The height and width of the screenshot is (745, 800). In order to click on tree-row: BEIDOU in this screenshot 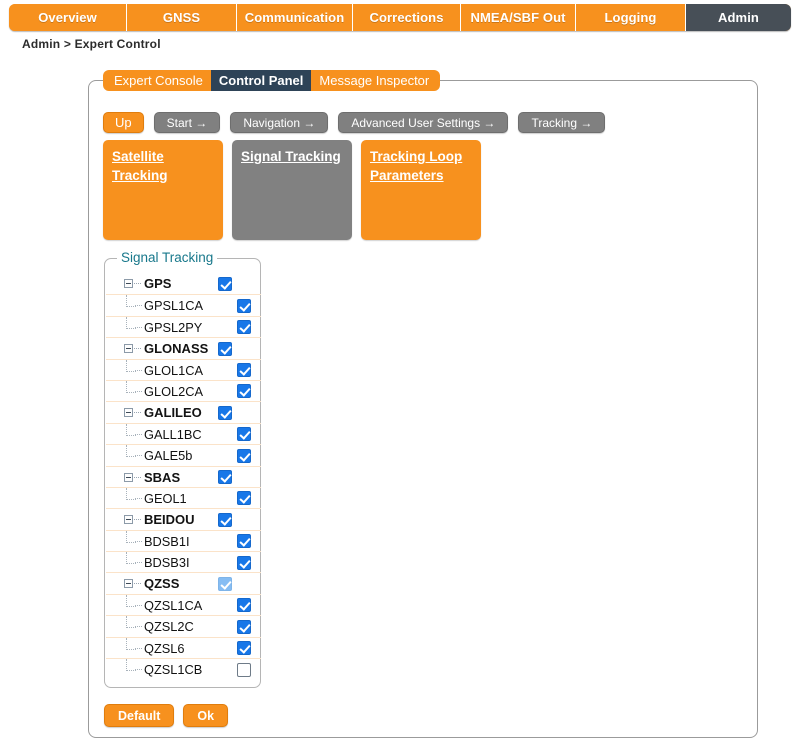, I will do `click(183, 518)`.